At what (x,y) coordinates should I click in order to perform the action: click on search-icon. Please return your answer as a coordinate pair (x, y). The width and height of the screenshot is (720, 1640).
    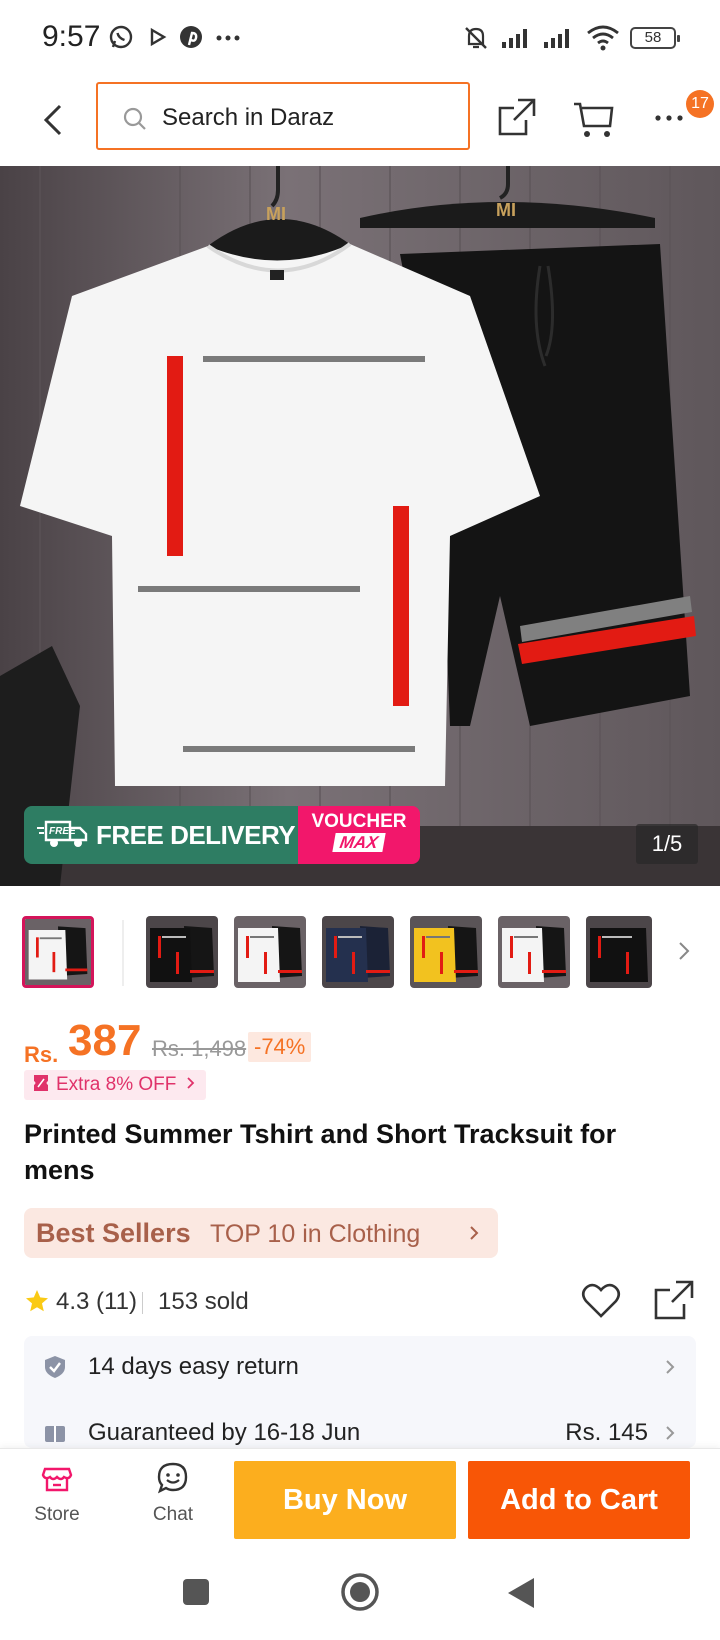
    Looking at the image, I should click on (135, 121).